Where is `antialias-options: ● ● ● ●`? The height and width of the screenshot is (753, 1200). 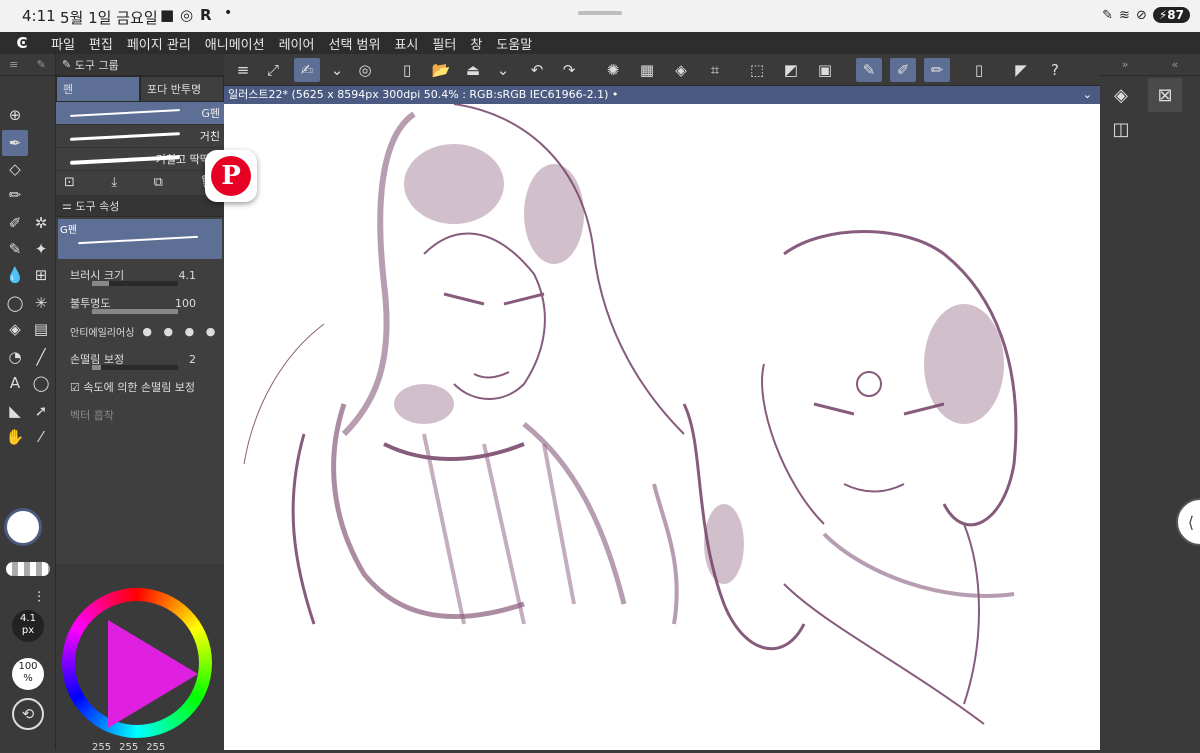 antialias-options: ● ● ● ● is located at coordinates (180, 331).